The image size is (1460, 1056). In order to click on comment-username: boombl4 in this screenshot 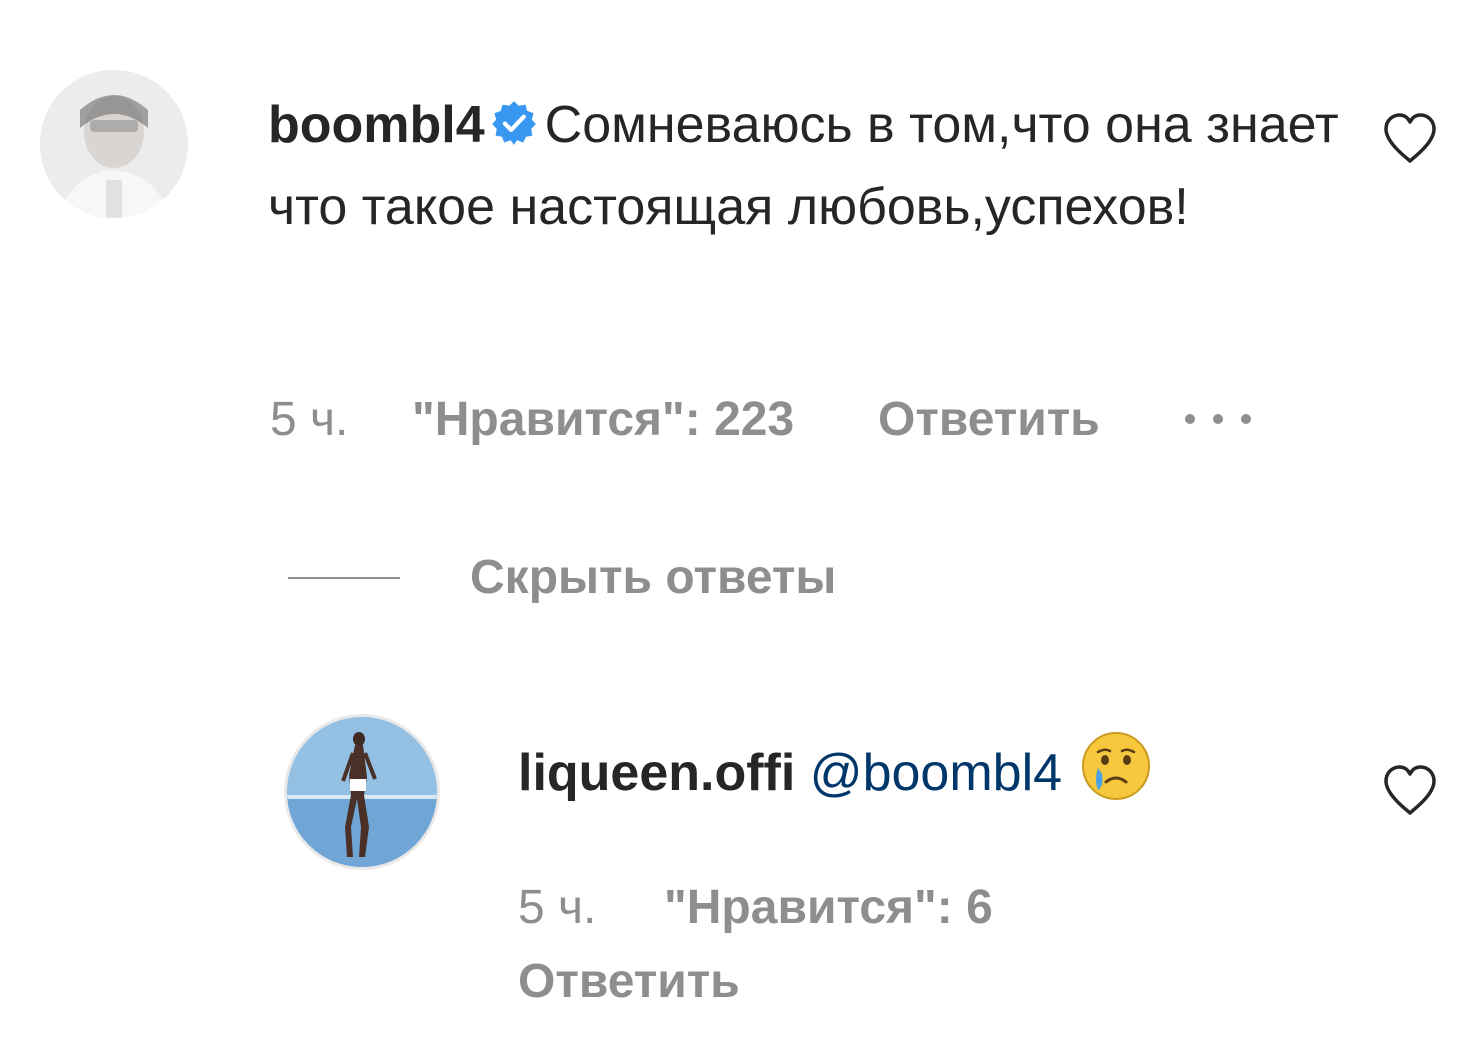, I will do `click(376, 125)`.